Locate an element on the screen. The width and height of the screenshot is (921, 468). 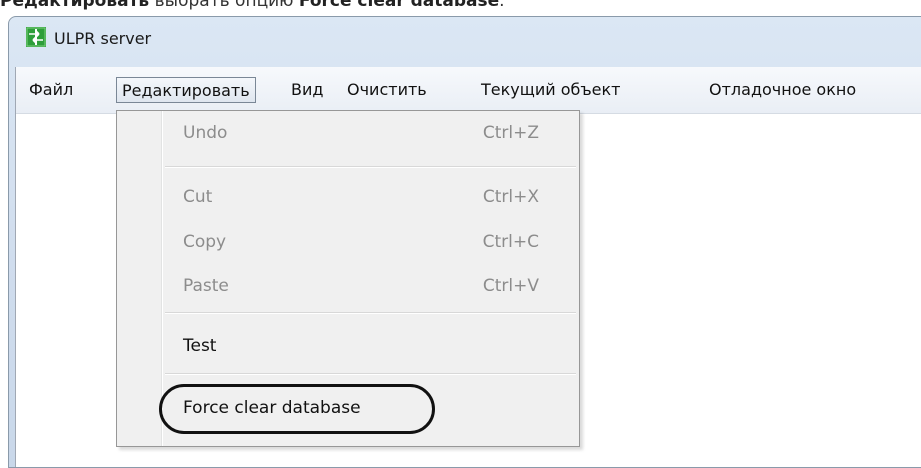
undo-label: Undo is located at coordinates (205, 133).